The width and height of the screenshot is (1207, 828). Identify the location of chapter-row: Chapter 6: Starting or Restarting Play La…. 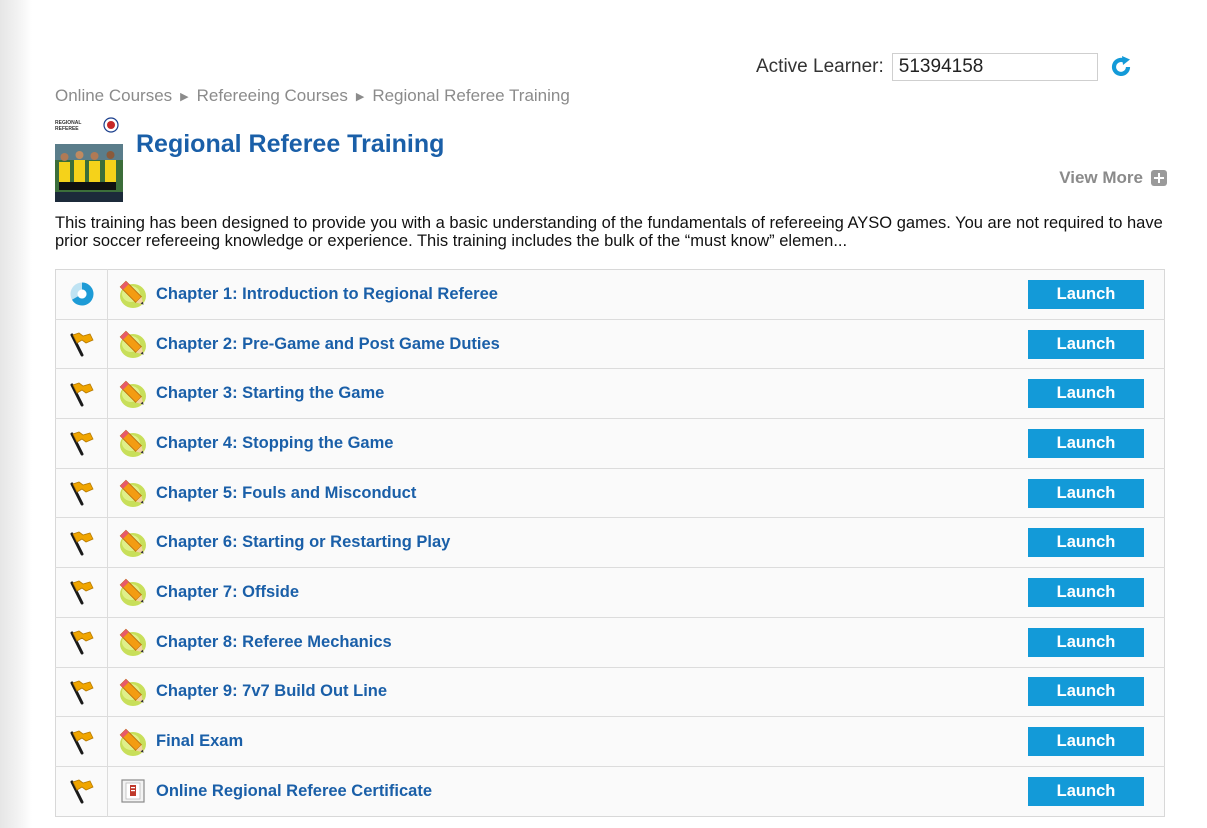
(610, 542).